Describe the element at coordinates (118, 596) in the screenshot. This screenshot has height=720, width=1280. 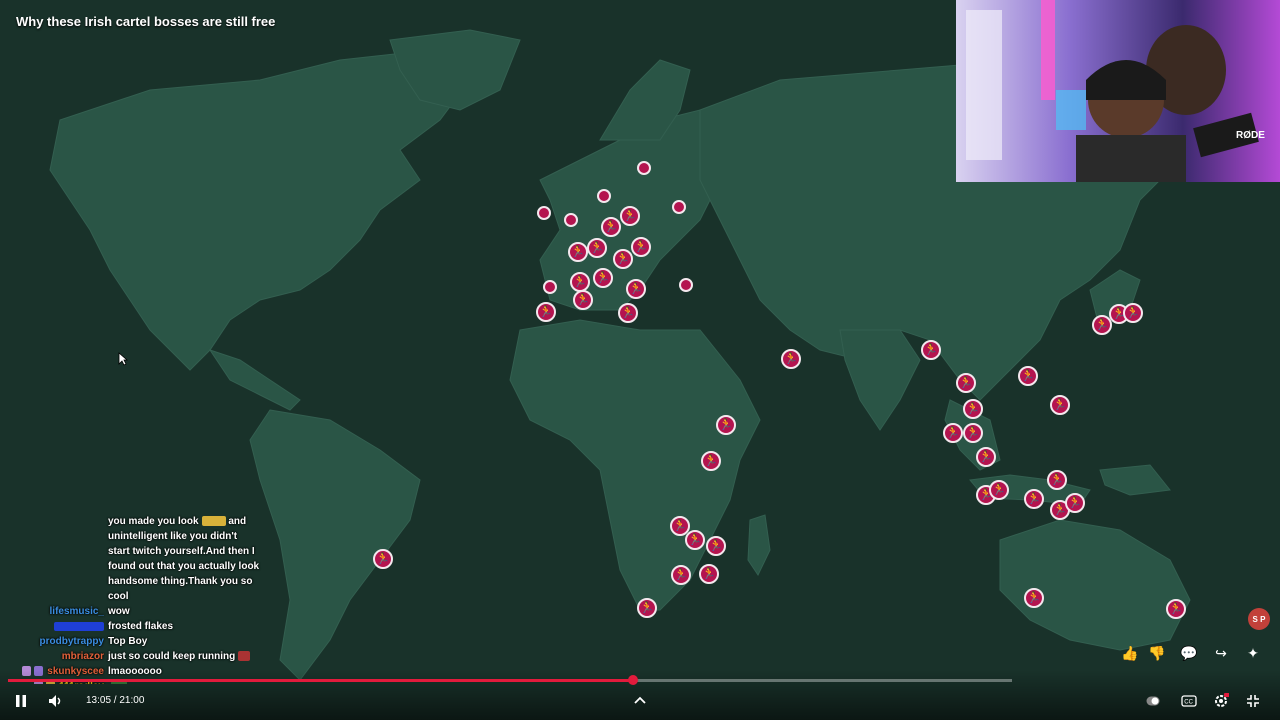
I see `chat-text: cool` at that location.